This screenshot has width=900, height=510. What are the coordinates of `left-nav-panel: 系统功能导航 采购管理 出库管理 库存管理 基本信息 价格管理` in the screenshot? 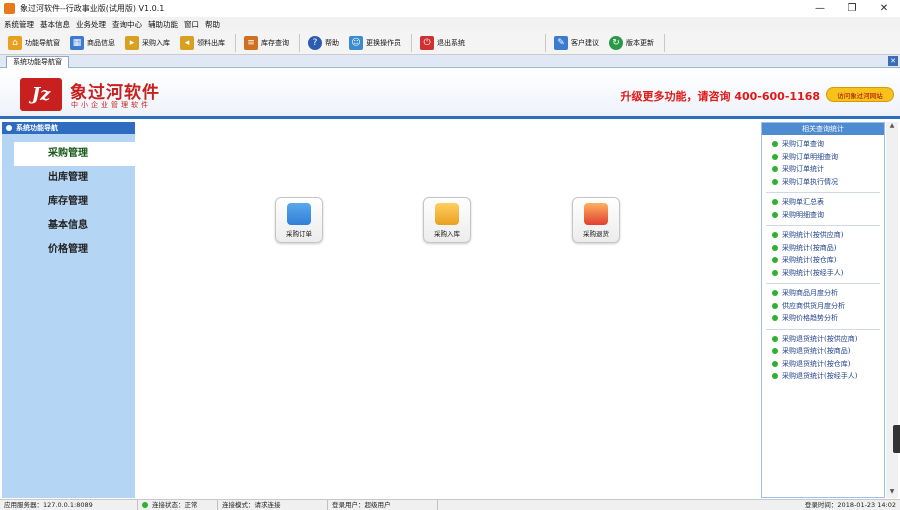 It's located at (68, 310).